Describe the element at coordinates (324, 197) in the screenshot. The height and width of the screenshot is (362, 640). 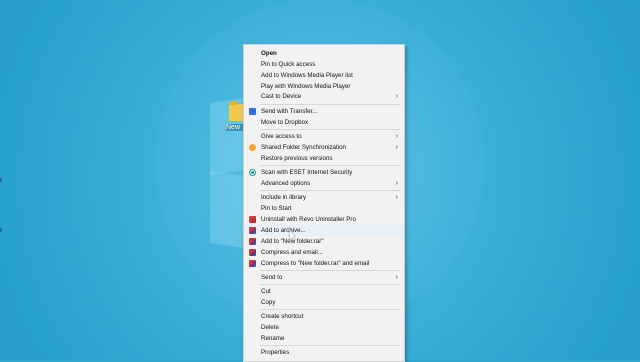
I see `menu-item-include-library: Include in library ›` at that location.